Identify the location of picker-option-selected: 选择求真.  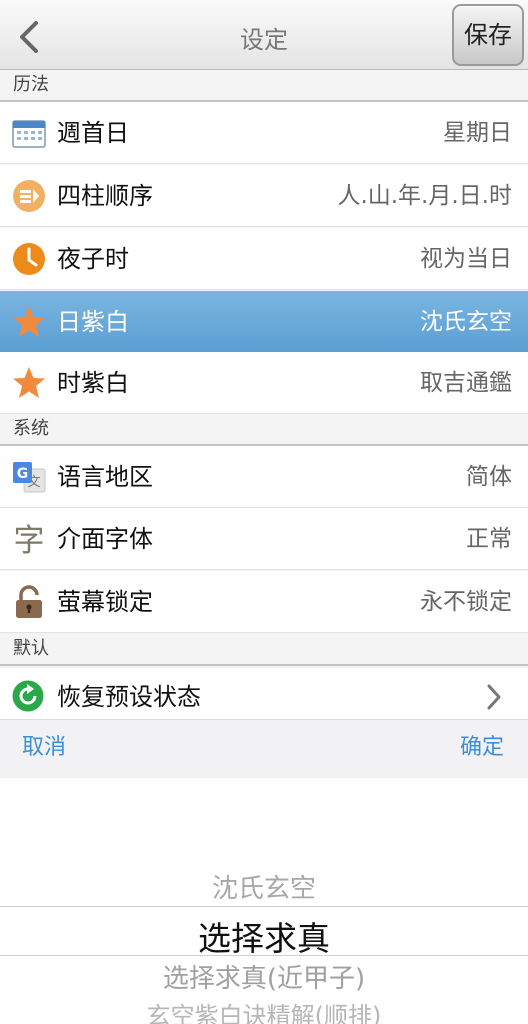
(264, 936).